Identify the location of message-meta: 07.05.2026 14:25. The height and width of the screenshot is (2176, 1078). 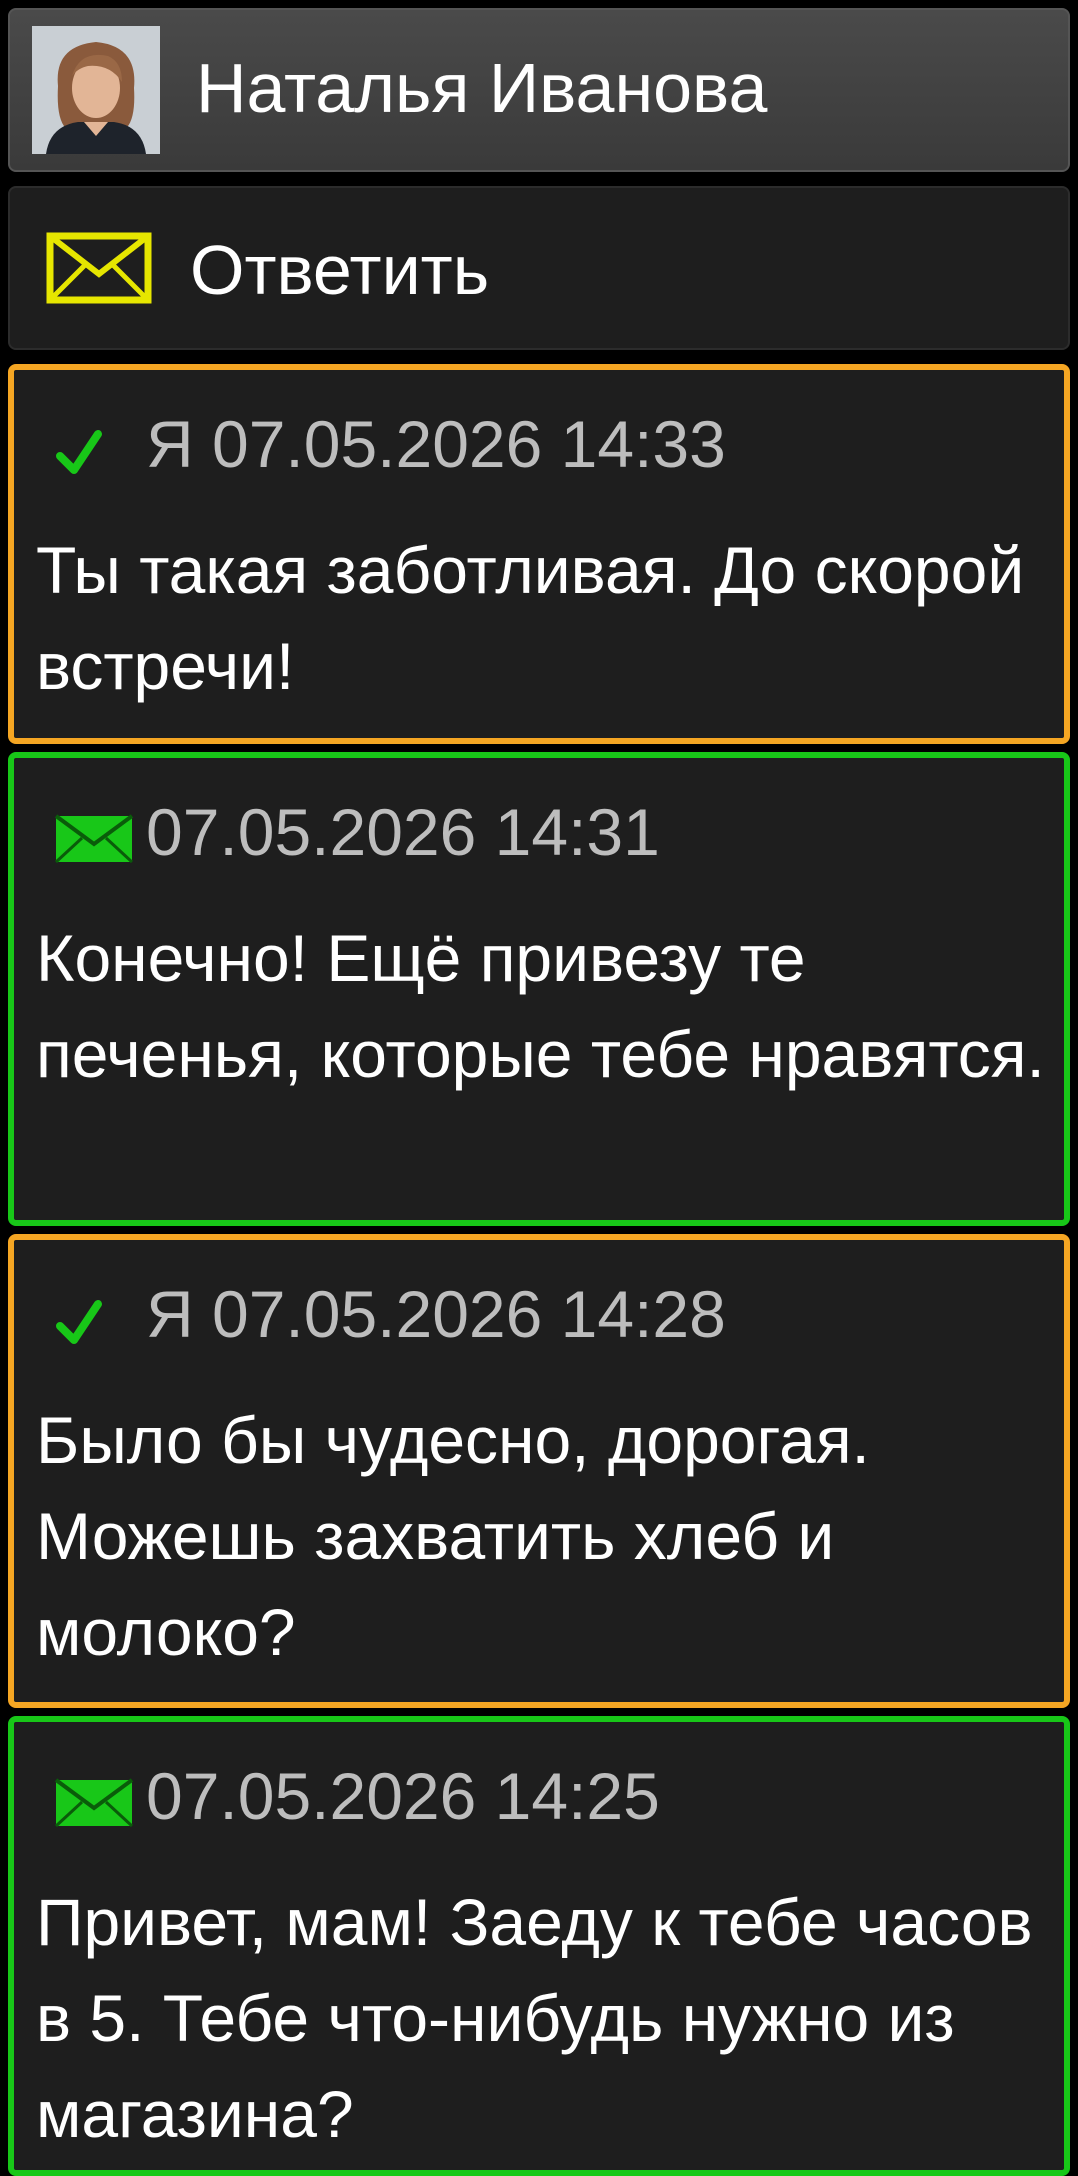
(403, 1796).